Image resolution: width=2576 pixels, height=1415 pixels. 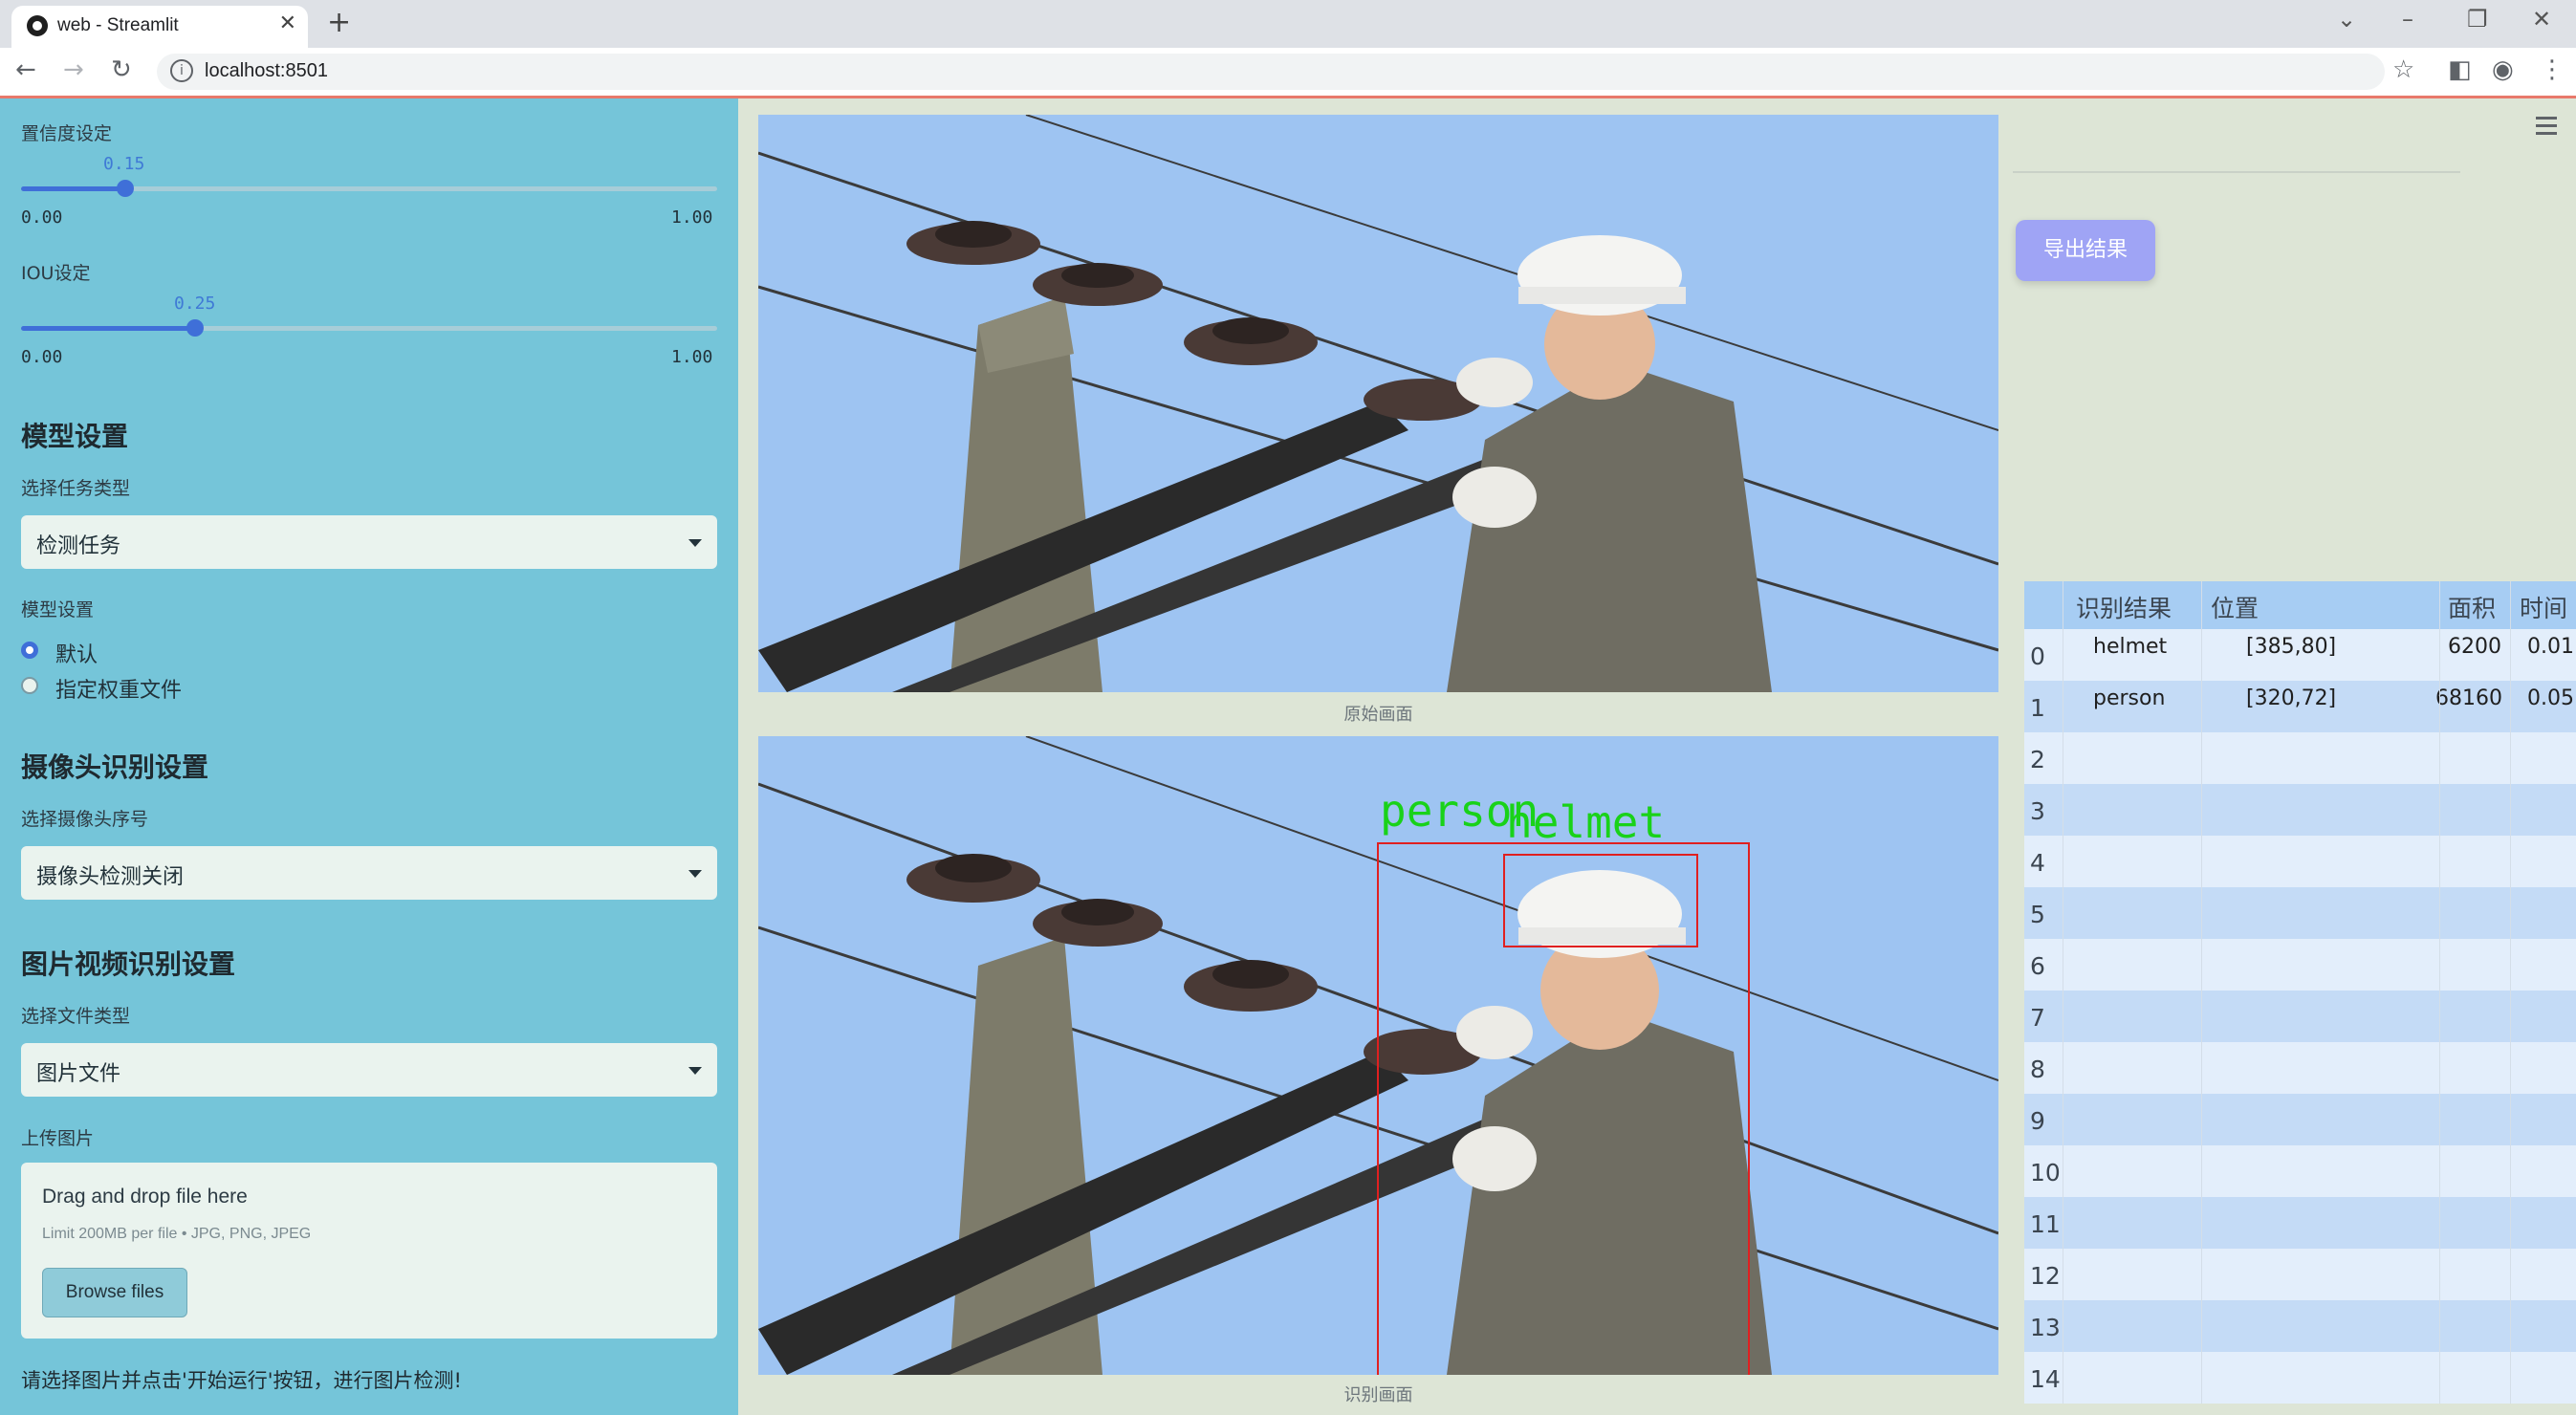 I want to click on browser-tab-bar: web - Streamlit ✕ + ⌄ – ❐ ✕, so click(x=1288, y=24).